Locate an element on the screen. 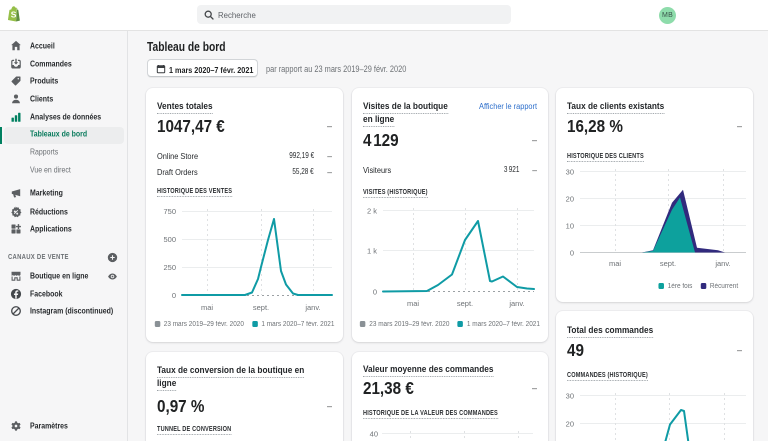 This screenshot has height=441, width=768. svg-text: 10 is located at coordinates (570, 226).